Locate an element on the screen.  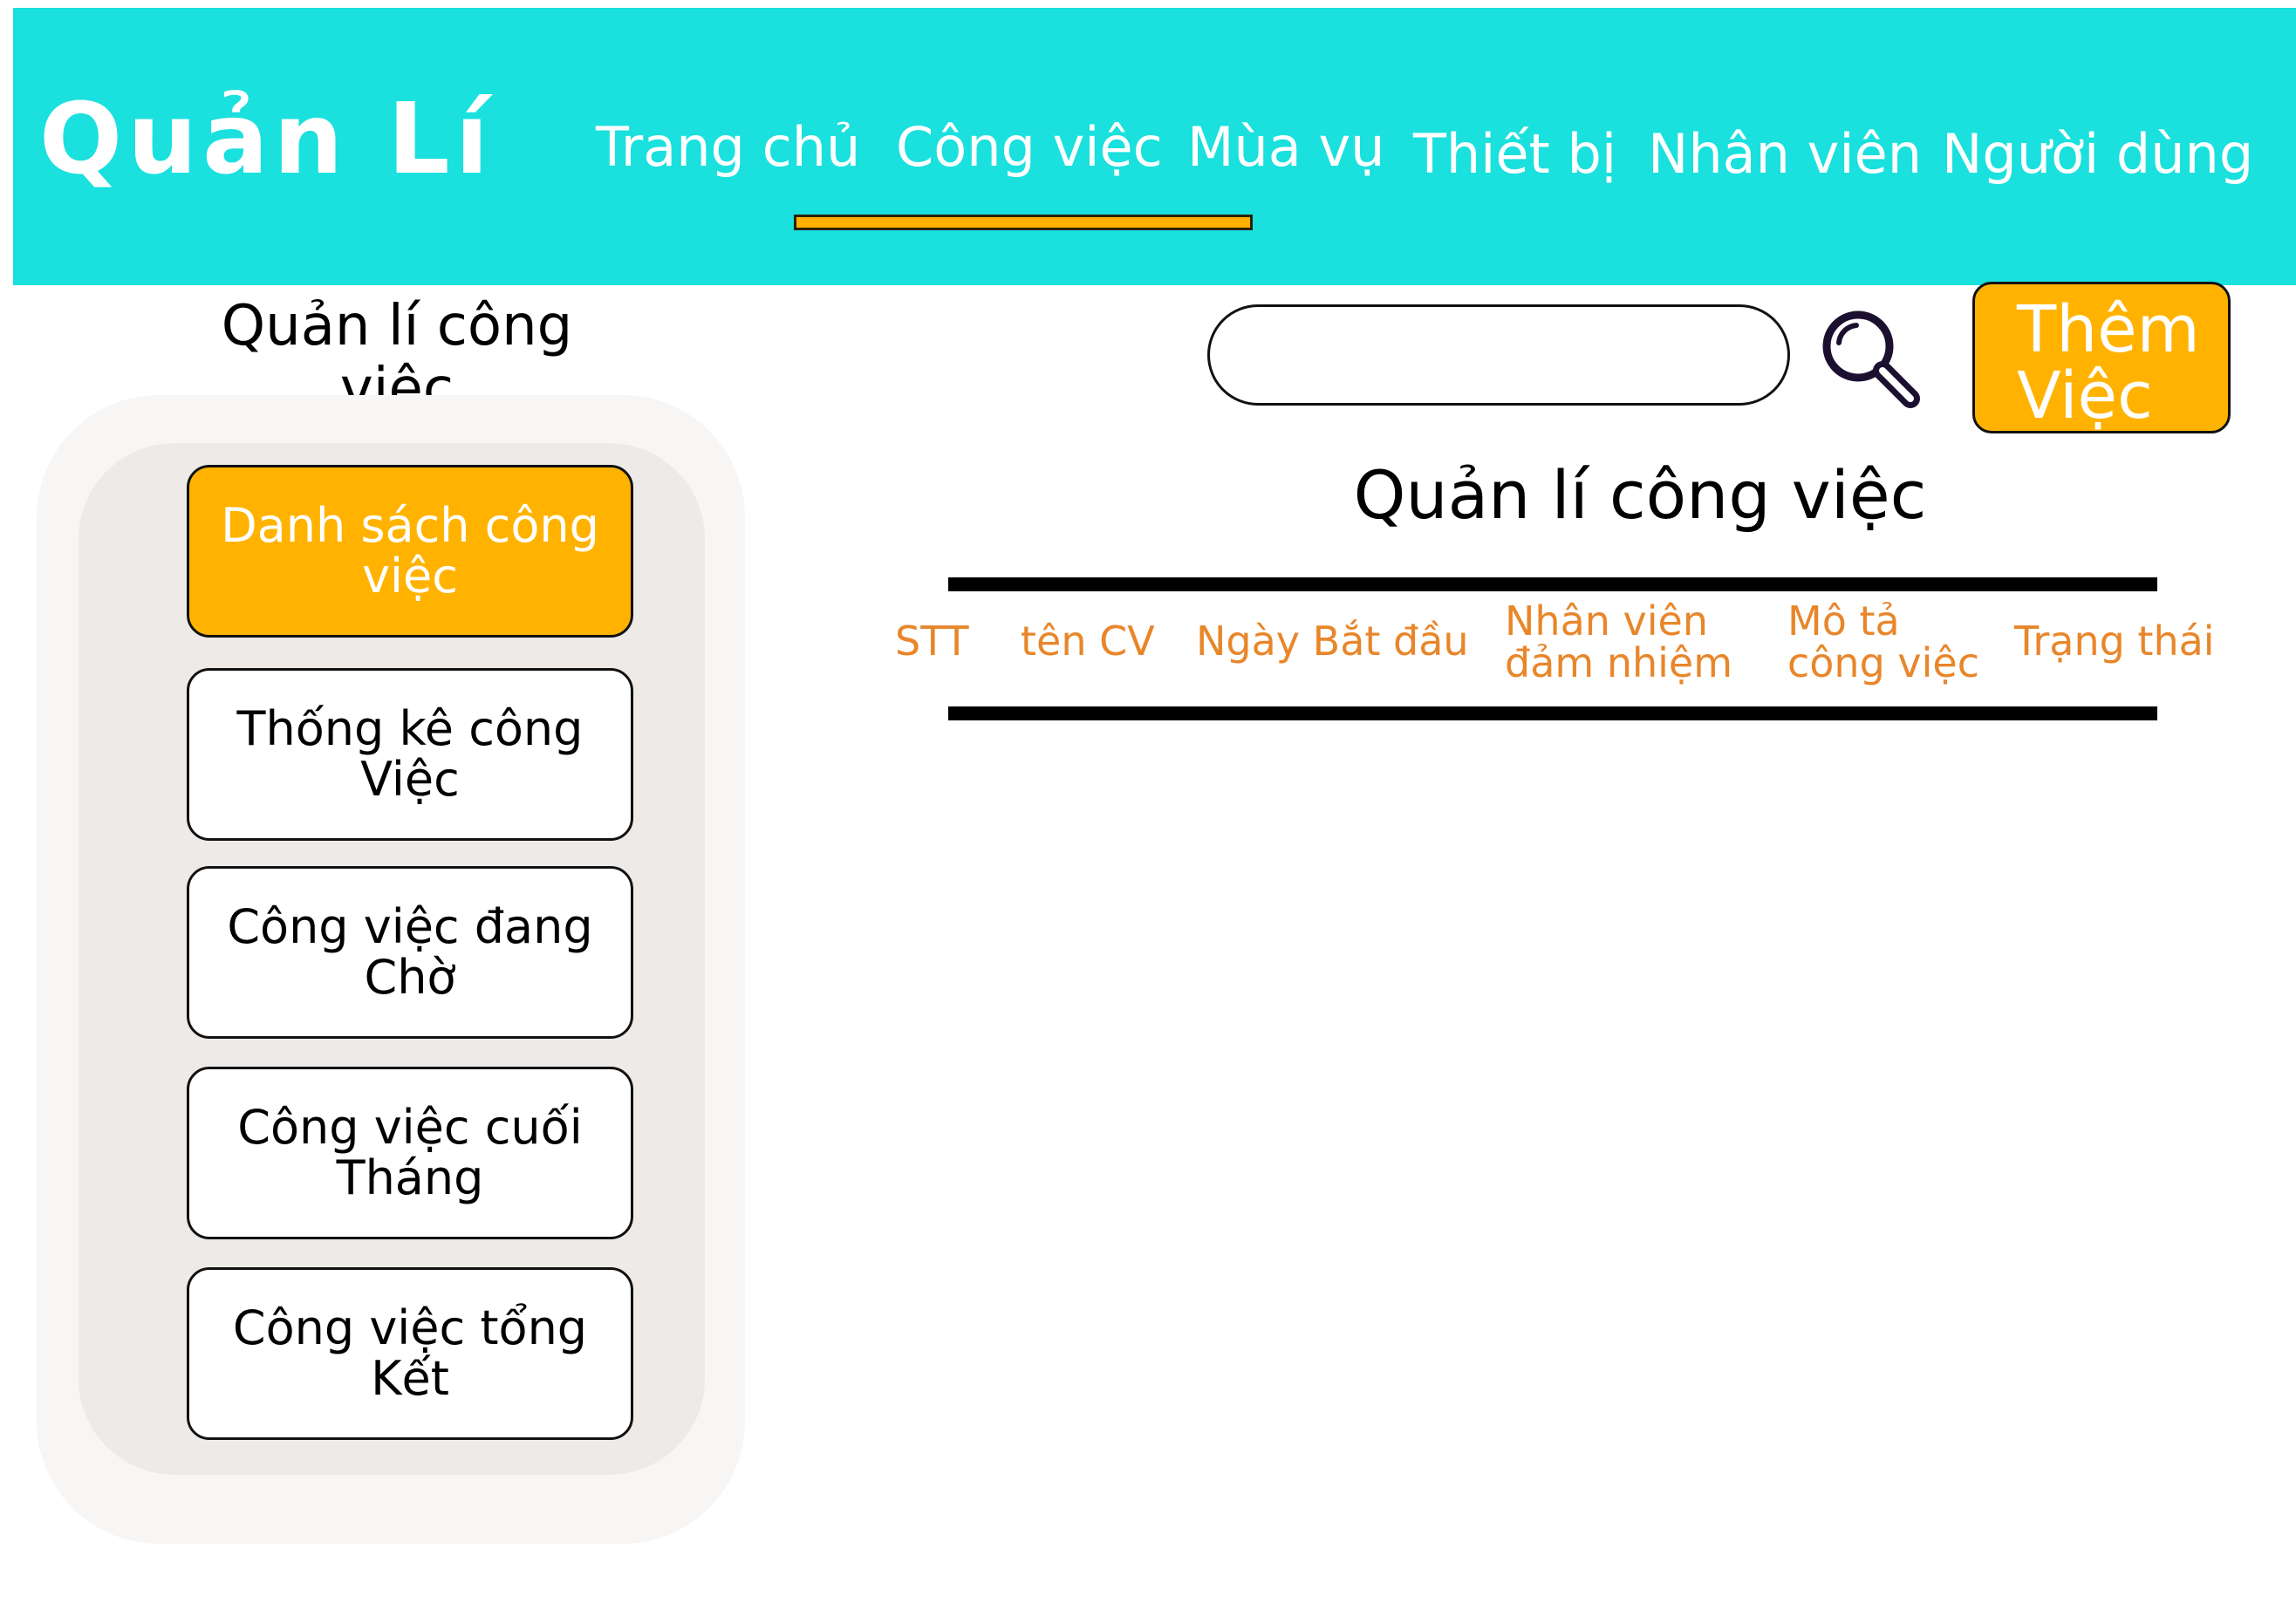
nav-item-trang-chu: Trang chủ is located at coordinates (728, 147).